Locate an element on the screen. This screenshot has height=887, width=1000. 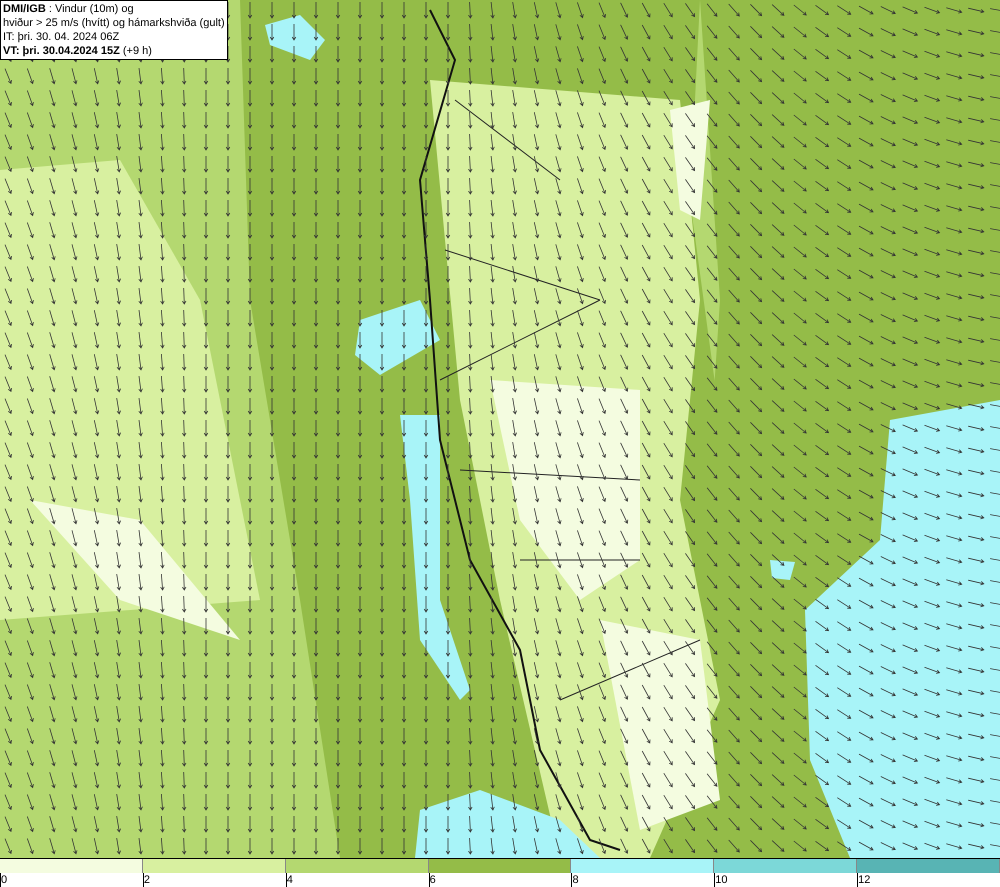
info-line: hviður > 25 m/s (hvítt) og hámarkshviða (gult) is located at coordinates (114, 23).